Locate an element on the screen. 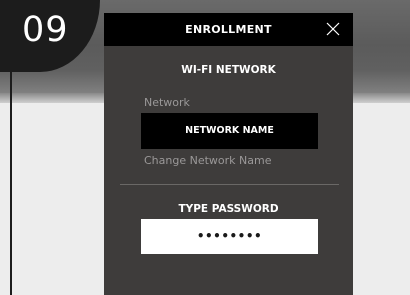 The height and width of the screenshot is (295, 410). close-button is located at coordinates (333, 29).